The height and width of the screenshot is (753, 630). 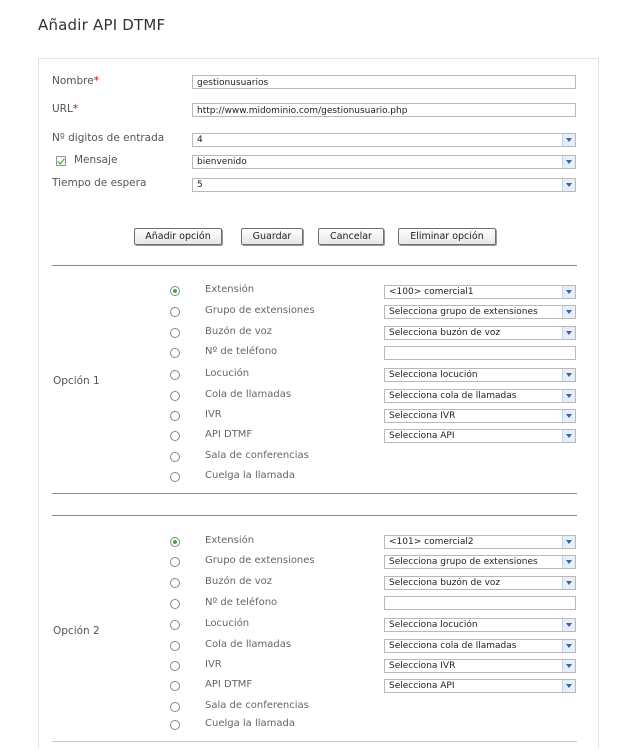 What do you see at coordinates (384, 140) in the screenshot?
I see `digitos-select: 4` at bounding box center [384, 140].